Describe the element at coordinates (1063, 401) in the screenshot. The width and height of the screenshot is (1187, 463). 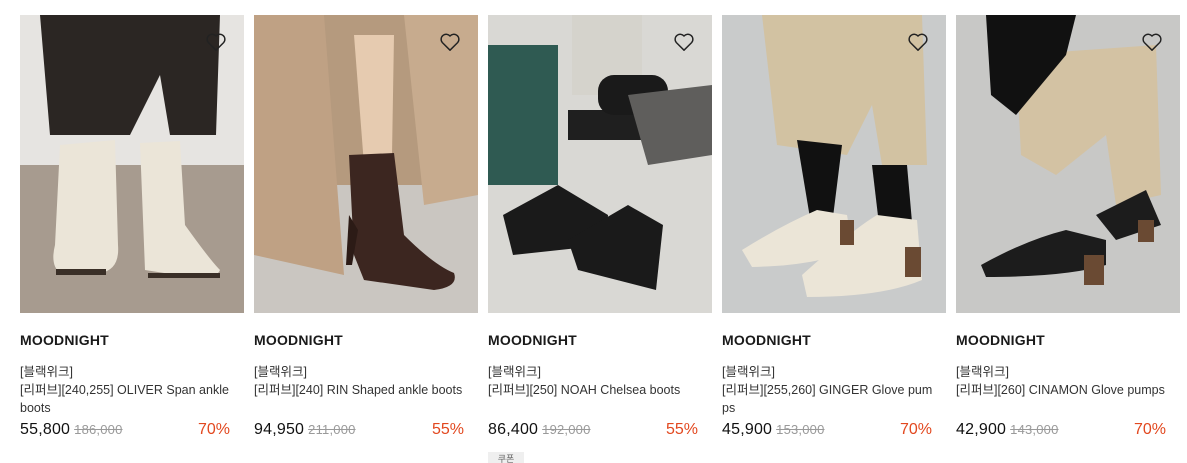
I see `product-name: [리퍼브][260] CINAMON Glove pumps` at that location.